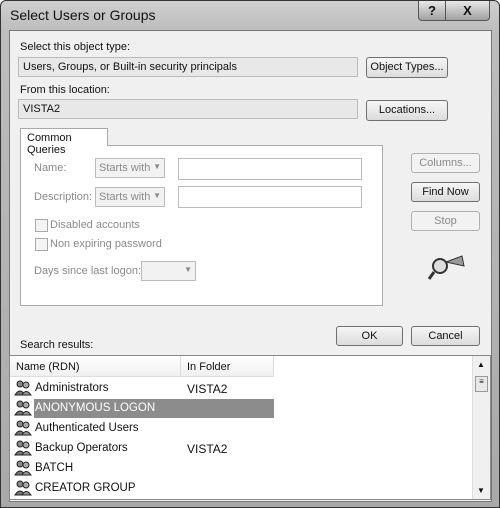 This screenshot has height=508, width=500. I want to click on name-mode-combo: Starts with ▼, so click(130, 168).